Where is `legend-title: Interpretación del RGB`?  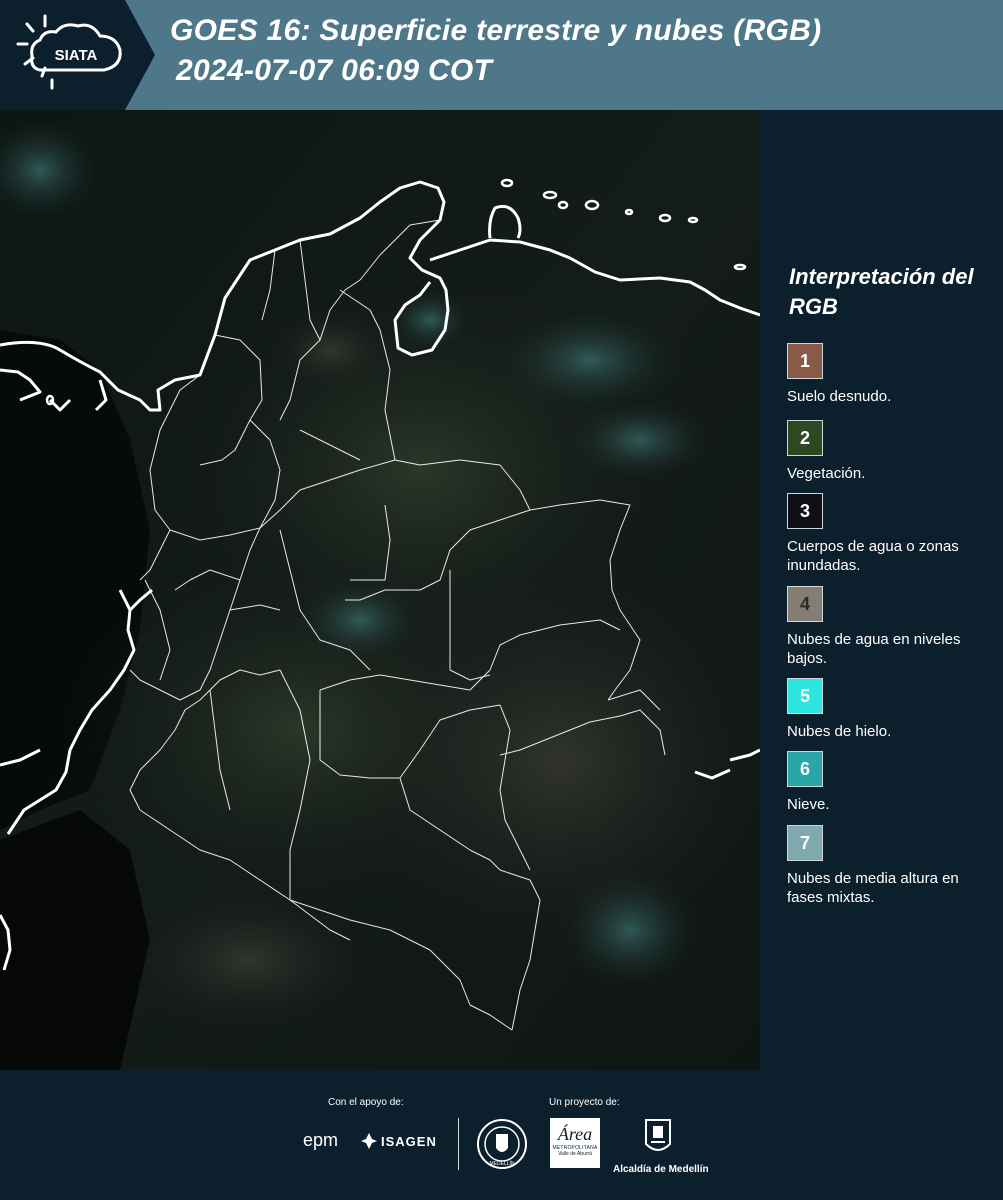 legend-title: Interpretación del RGB is located at coordinates (881, 291).